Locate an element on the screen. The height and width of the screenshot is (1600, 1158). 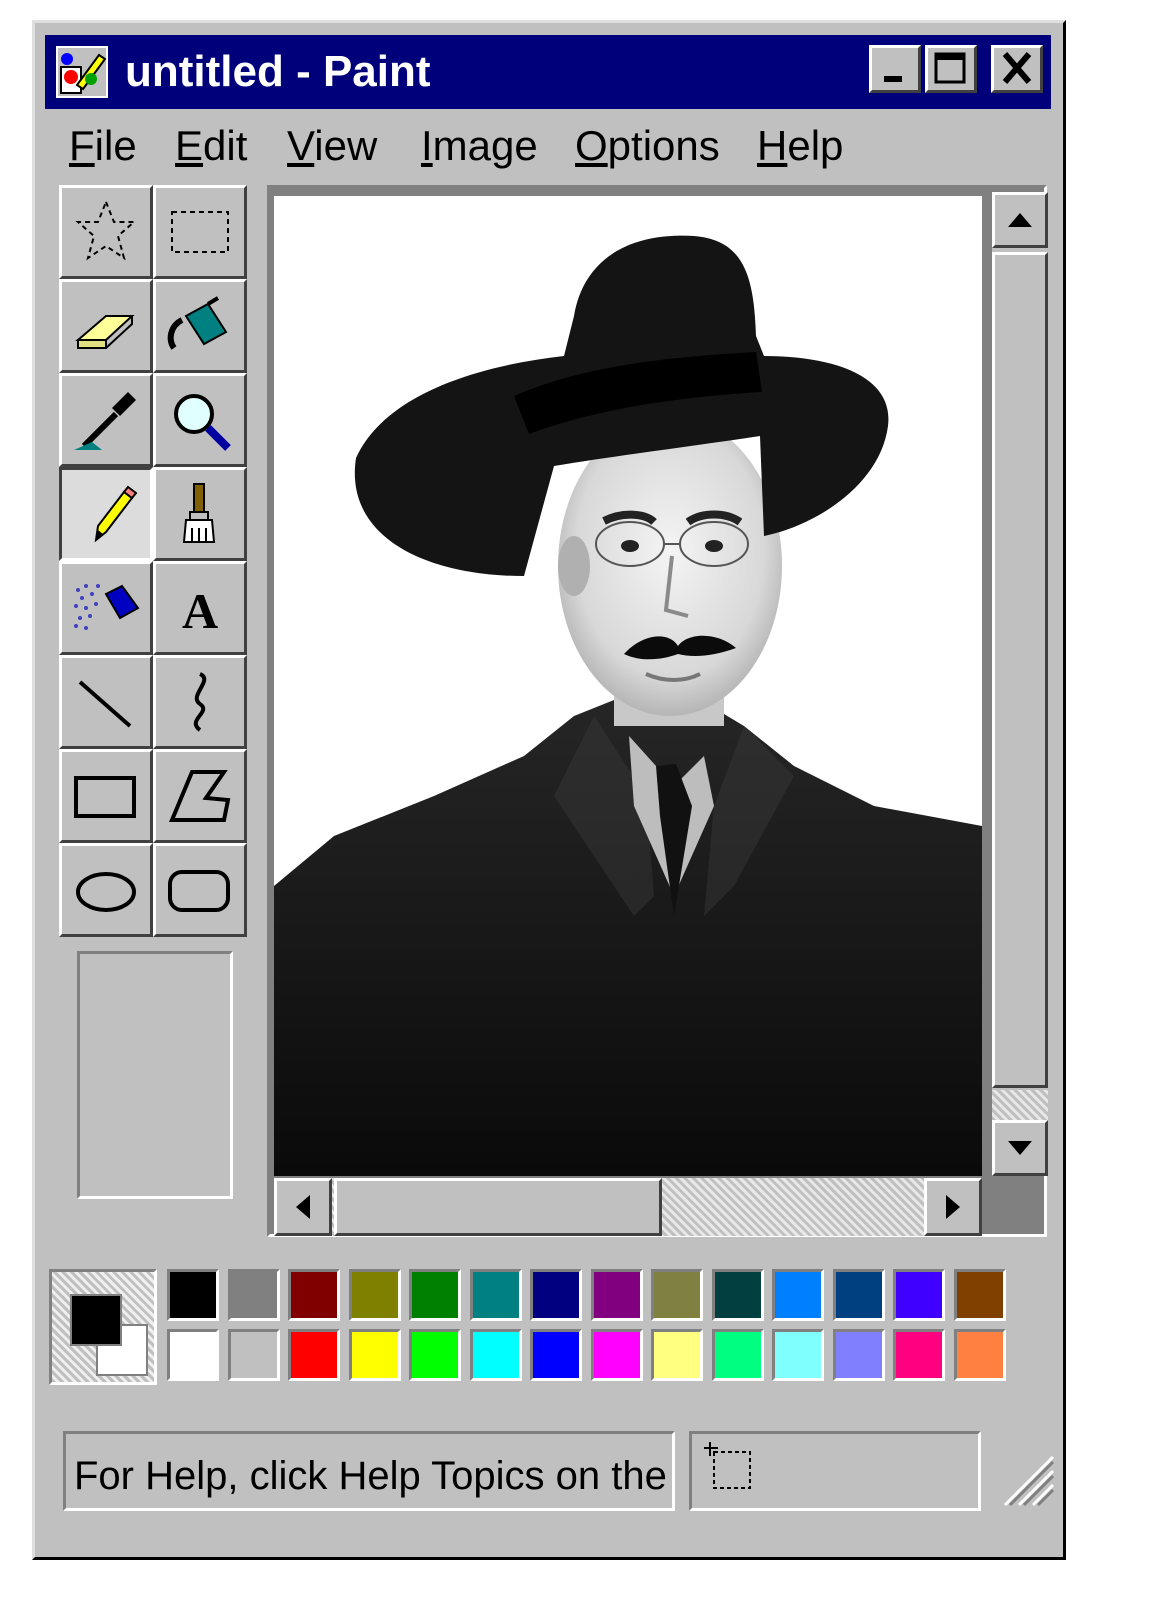
tool-rounded-rectangle is located at coordinates (200, 890).